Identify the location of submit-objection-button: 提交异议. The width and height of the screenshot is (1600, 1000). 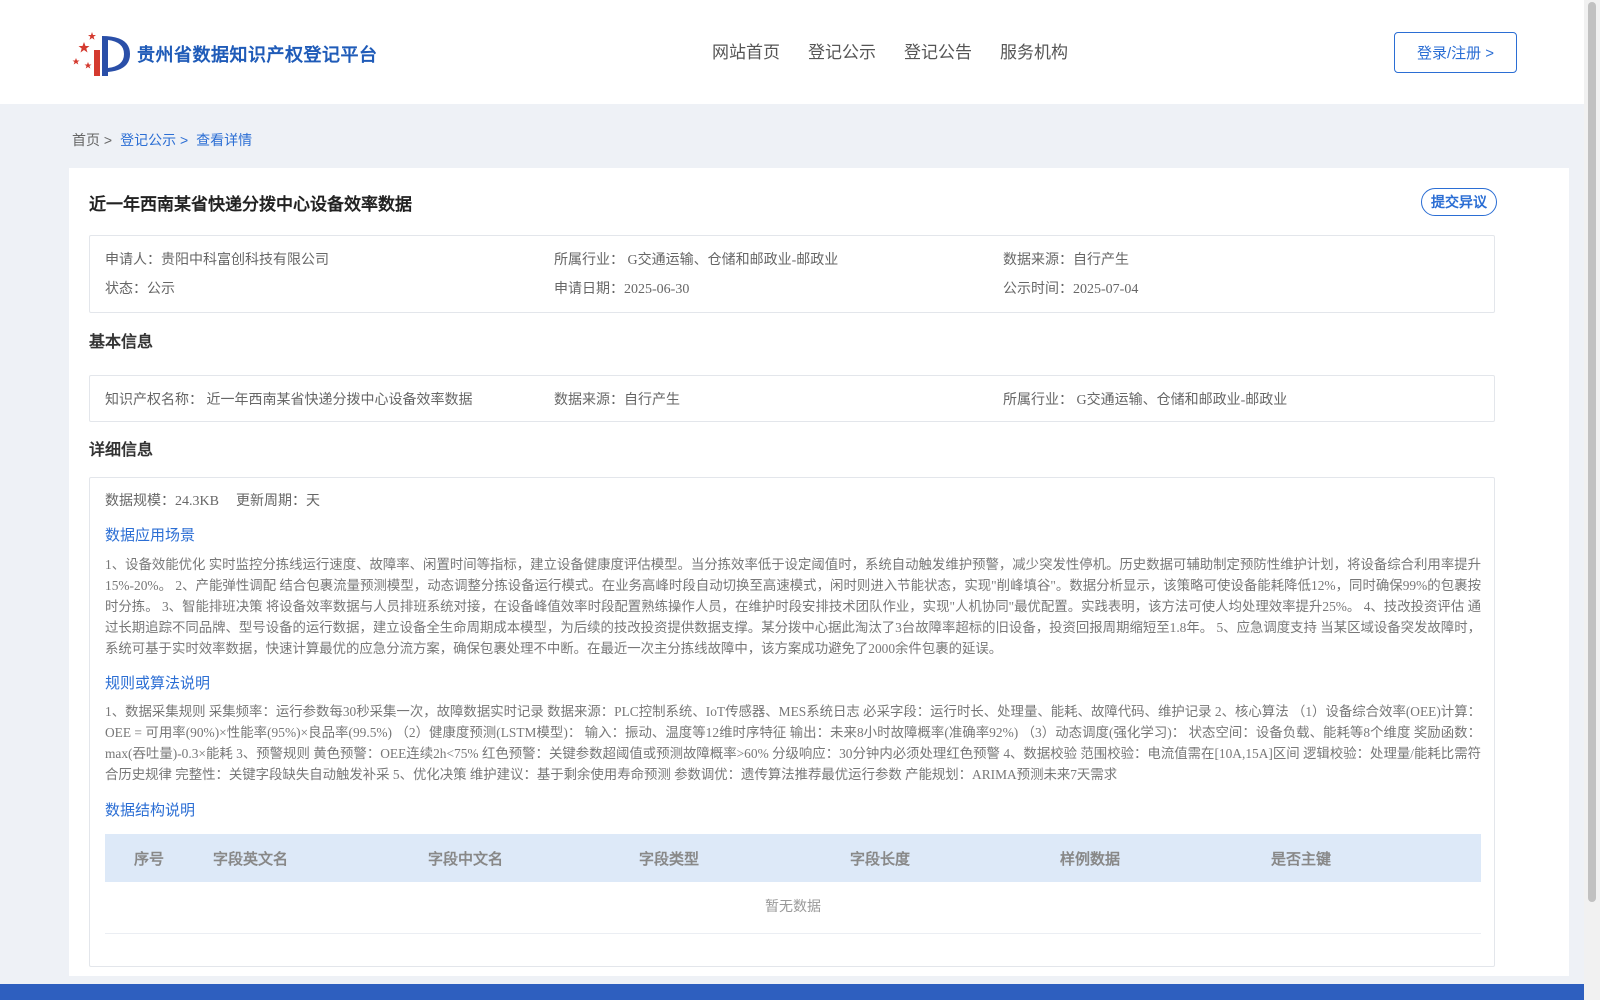
(1459, 202).